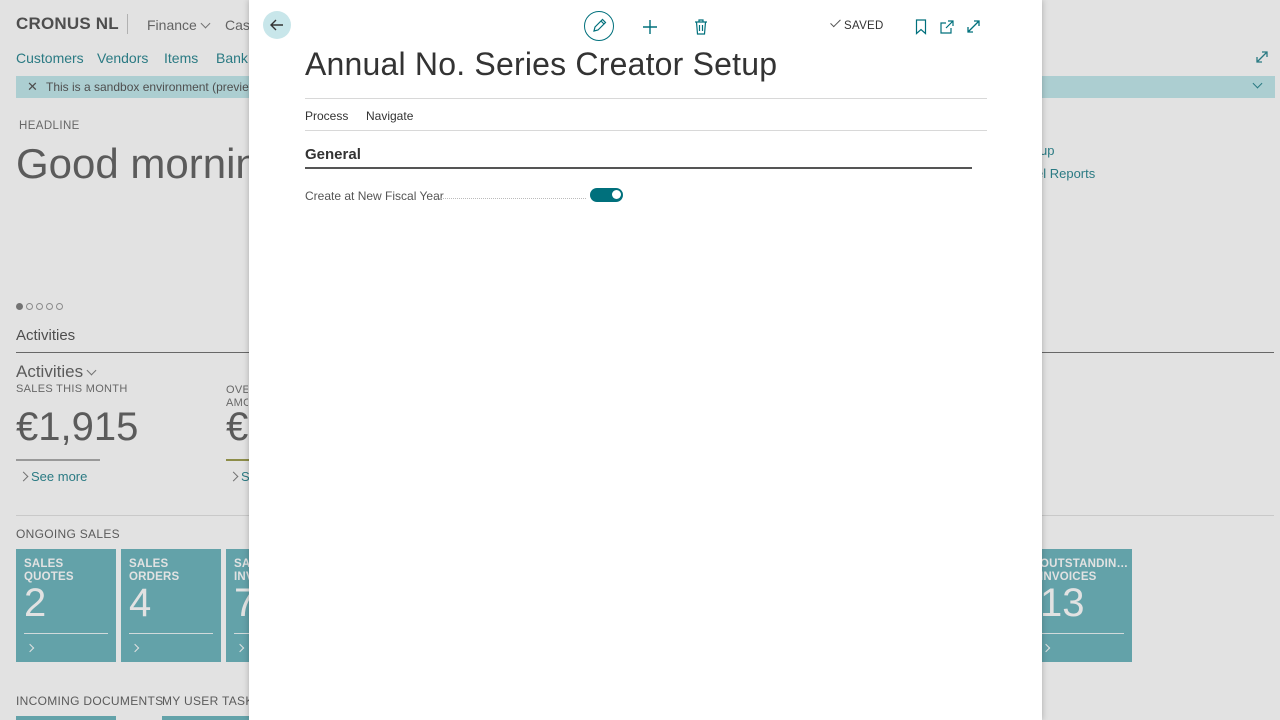 This screenshot has height=720, width=1280. I want to click on page-title: Annual No. Series Creator Setup, so click(541, 64).